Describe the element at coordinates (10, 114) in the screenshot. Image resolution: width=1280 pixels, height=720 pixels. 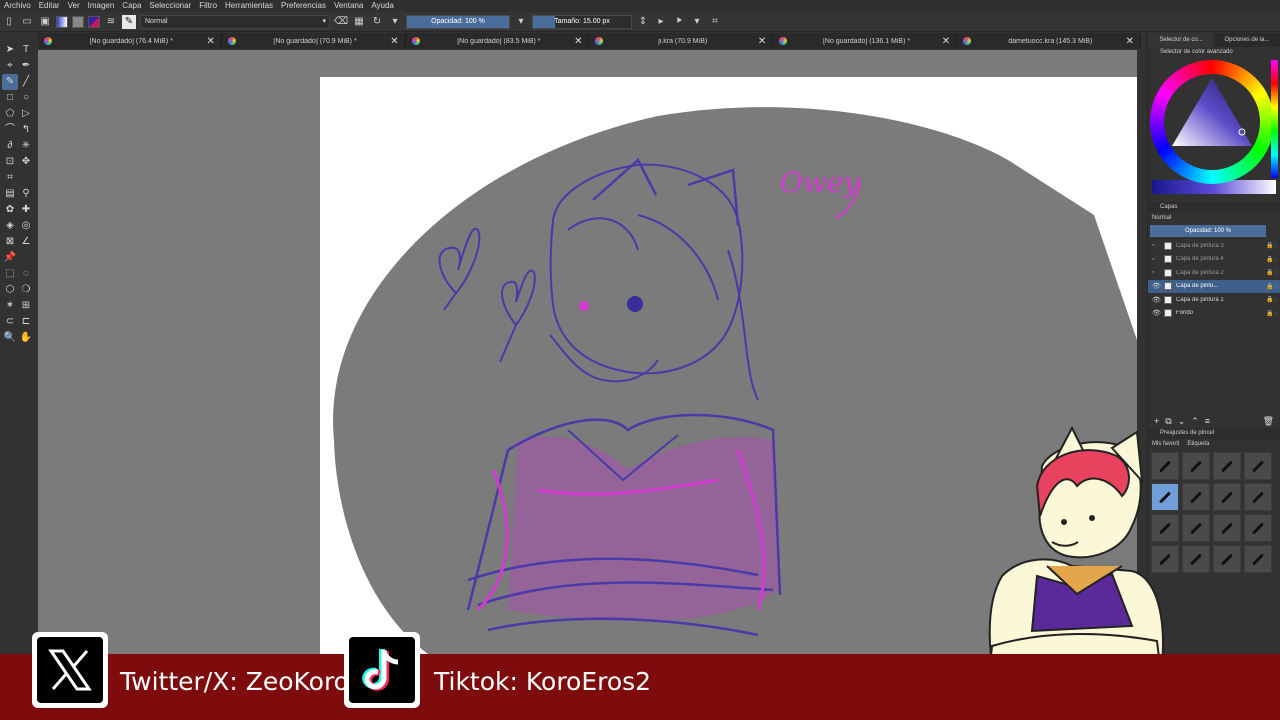
I see `polygon-tool-icon: ⬠` at that location.